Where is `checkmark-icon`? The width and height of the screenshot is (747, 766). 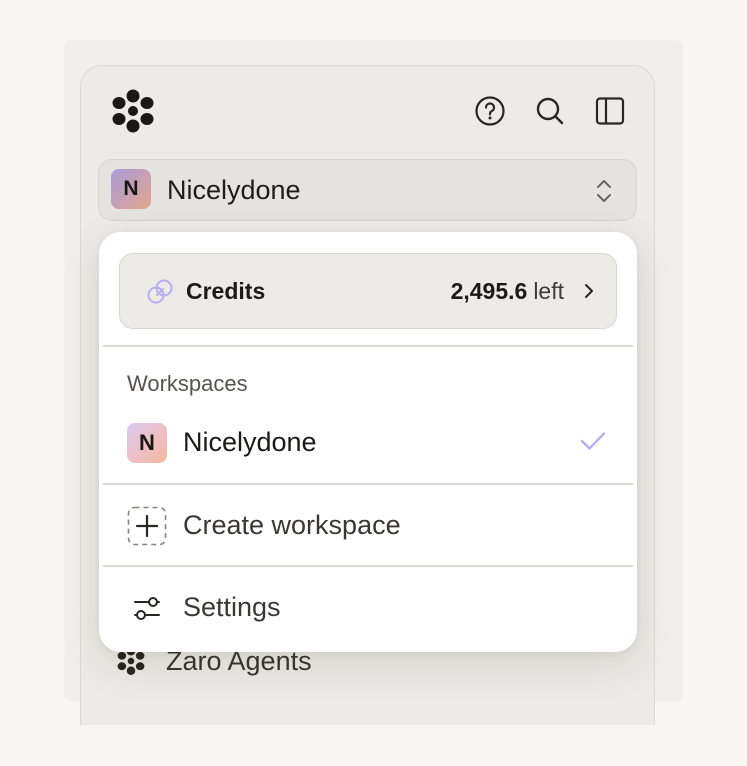 checkmark-icon is located at coordinates (593, 441).